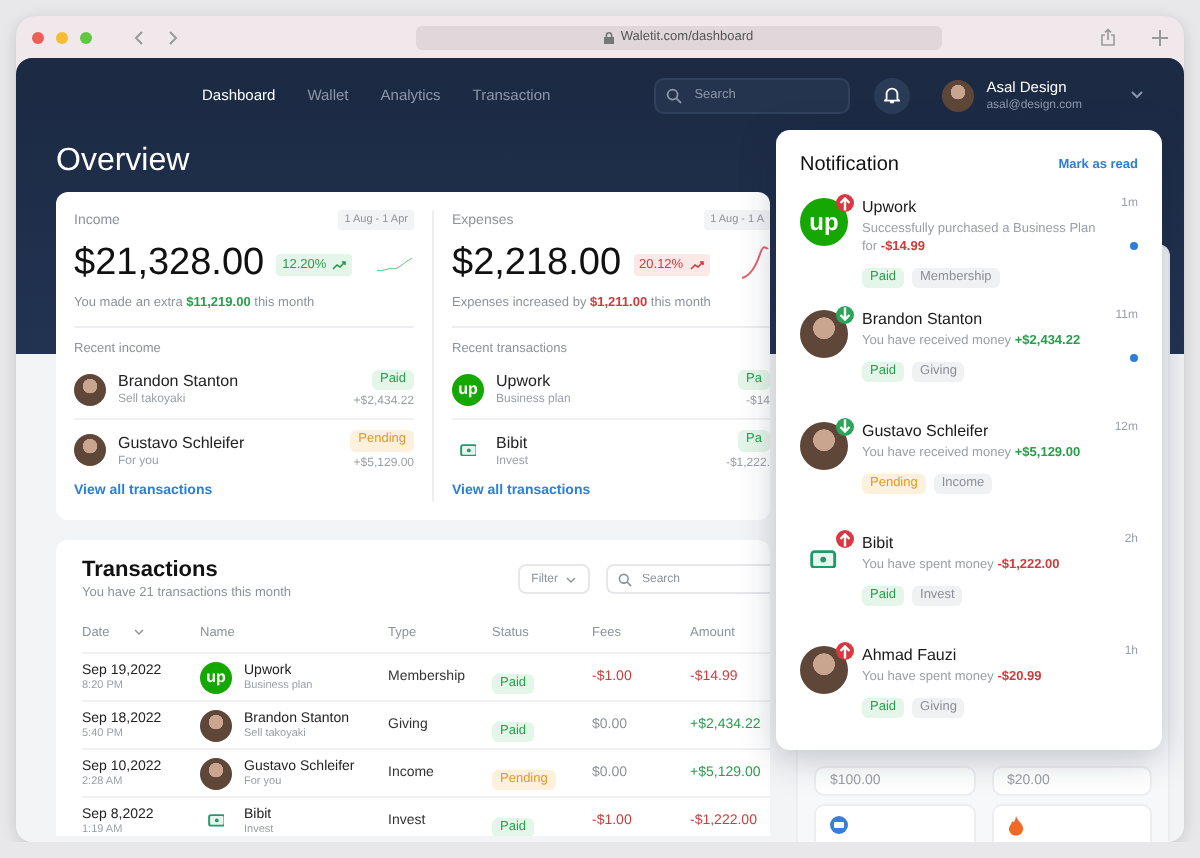 This screenshot has height=858, width=1200. I want to click on bell-icon, so click(892, 95).